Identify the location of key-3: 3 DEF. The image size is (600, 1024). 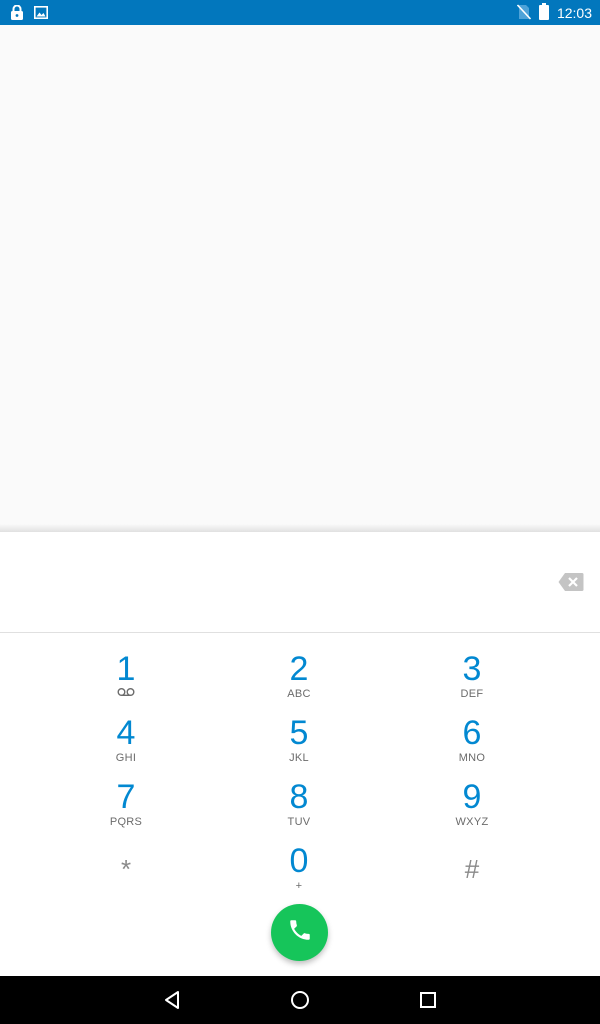
(472, 683).